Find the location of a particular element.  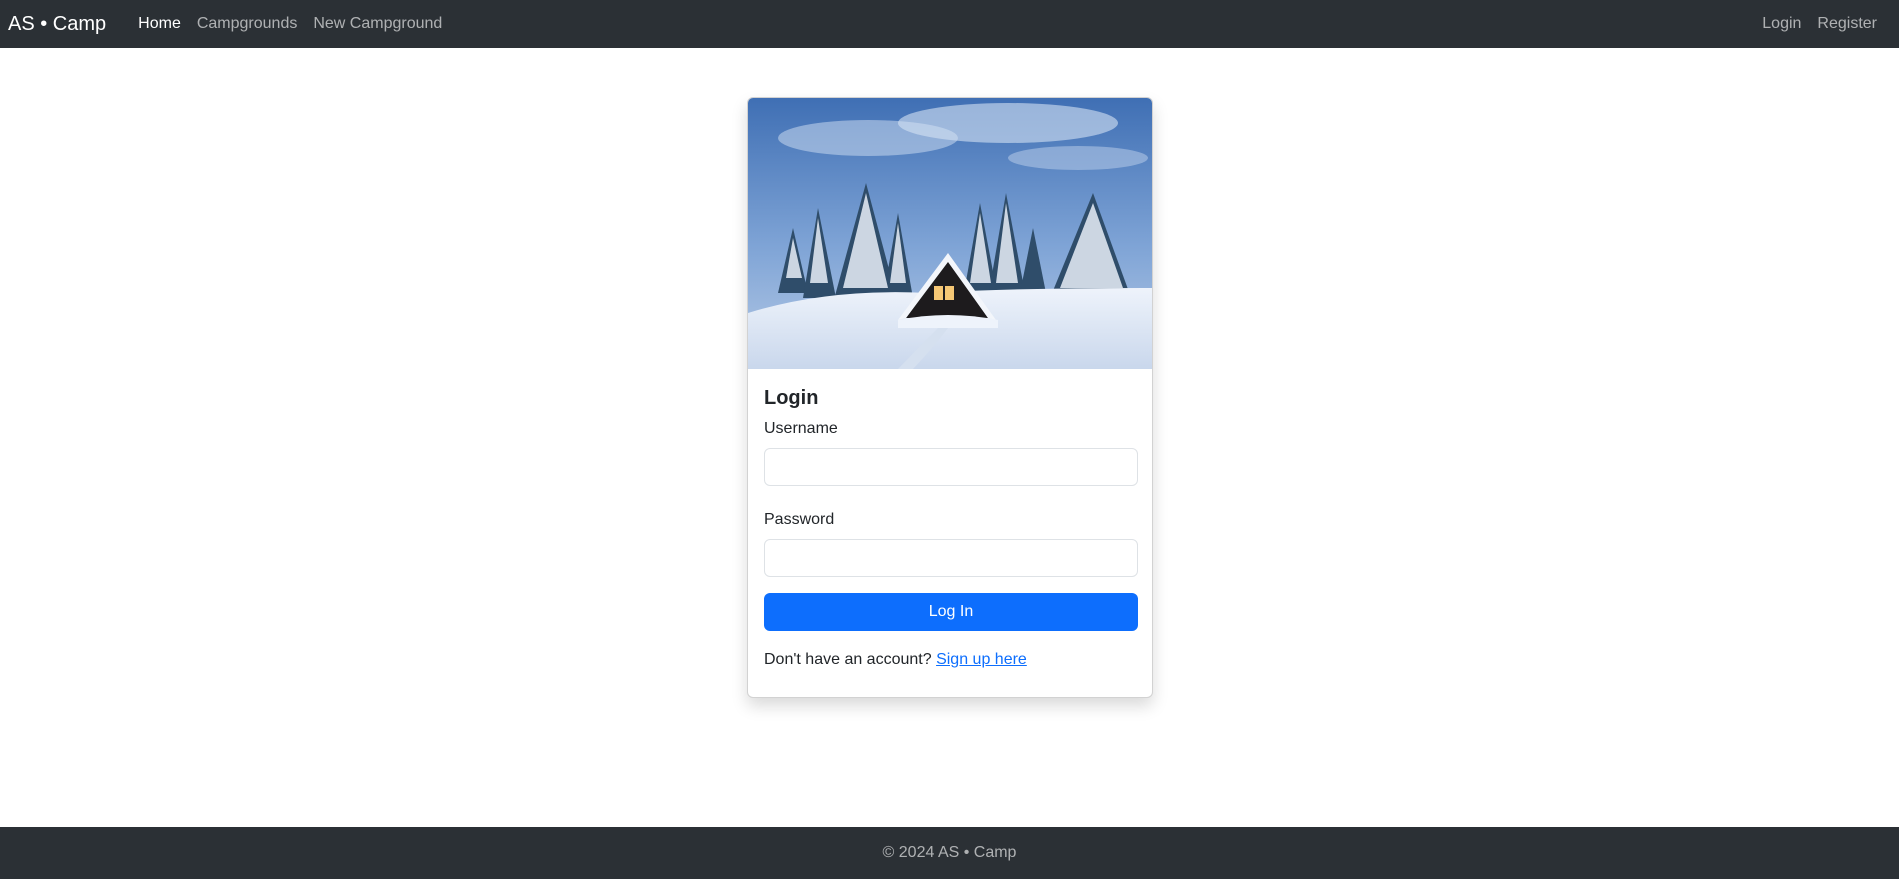

username-group: Username is located at coordinates (951, 453).